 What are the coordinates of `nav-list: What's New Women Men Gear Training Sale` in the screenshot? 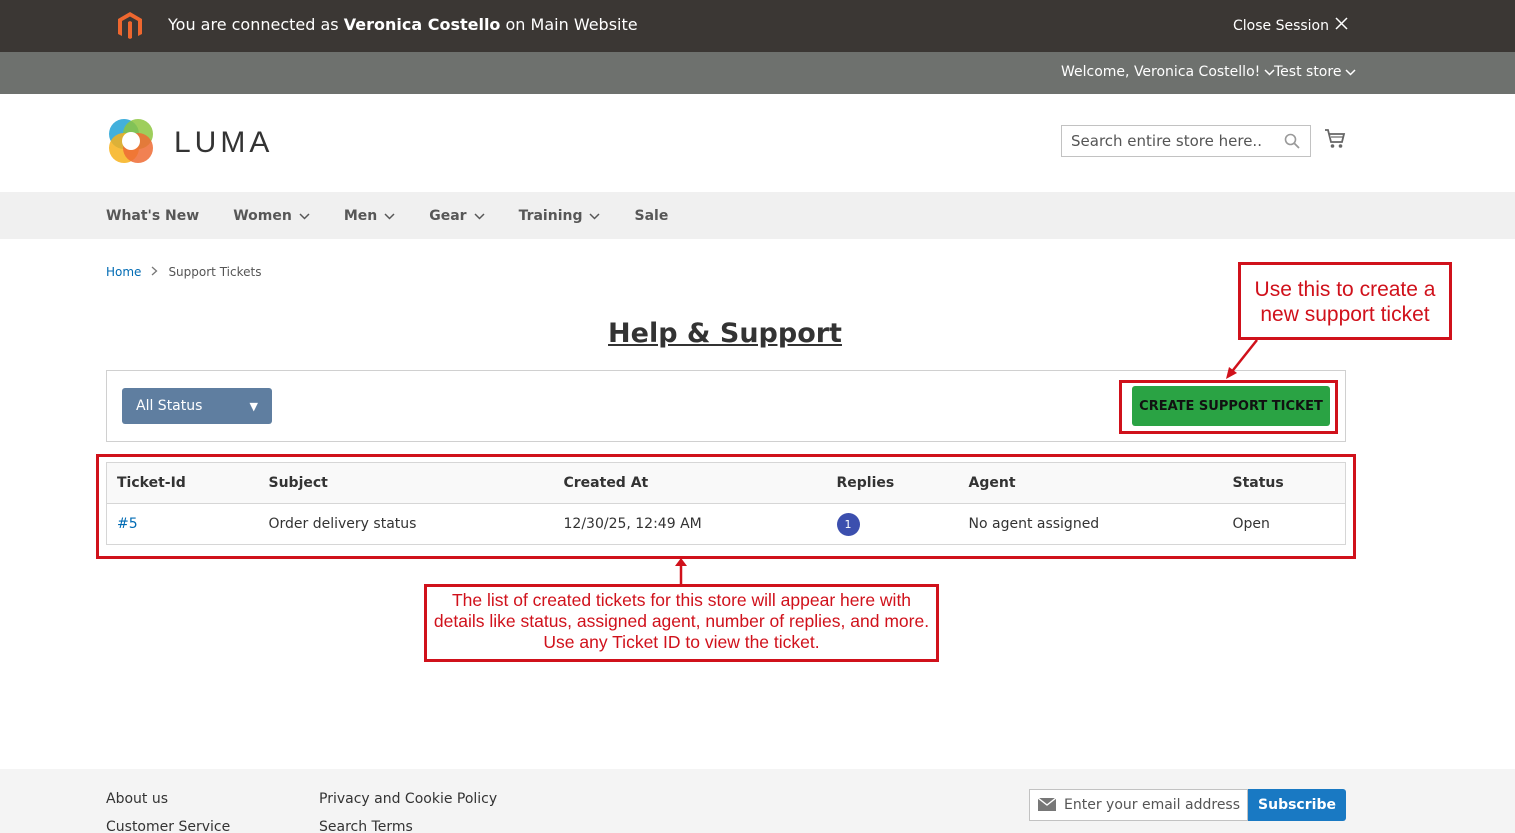 It's located at (404, 215).